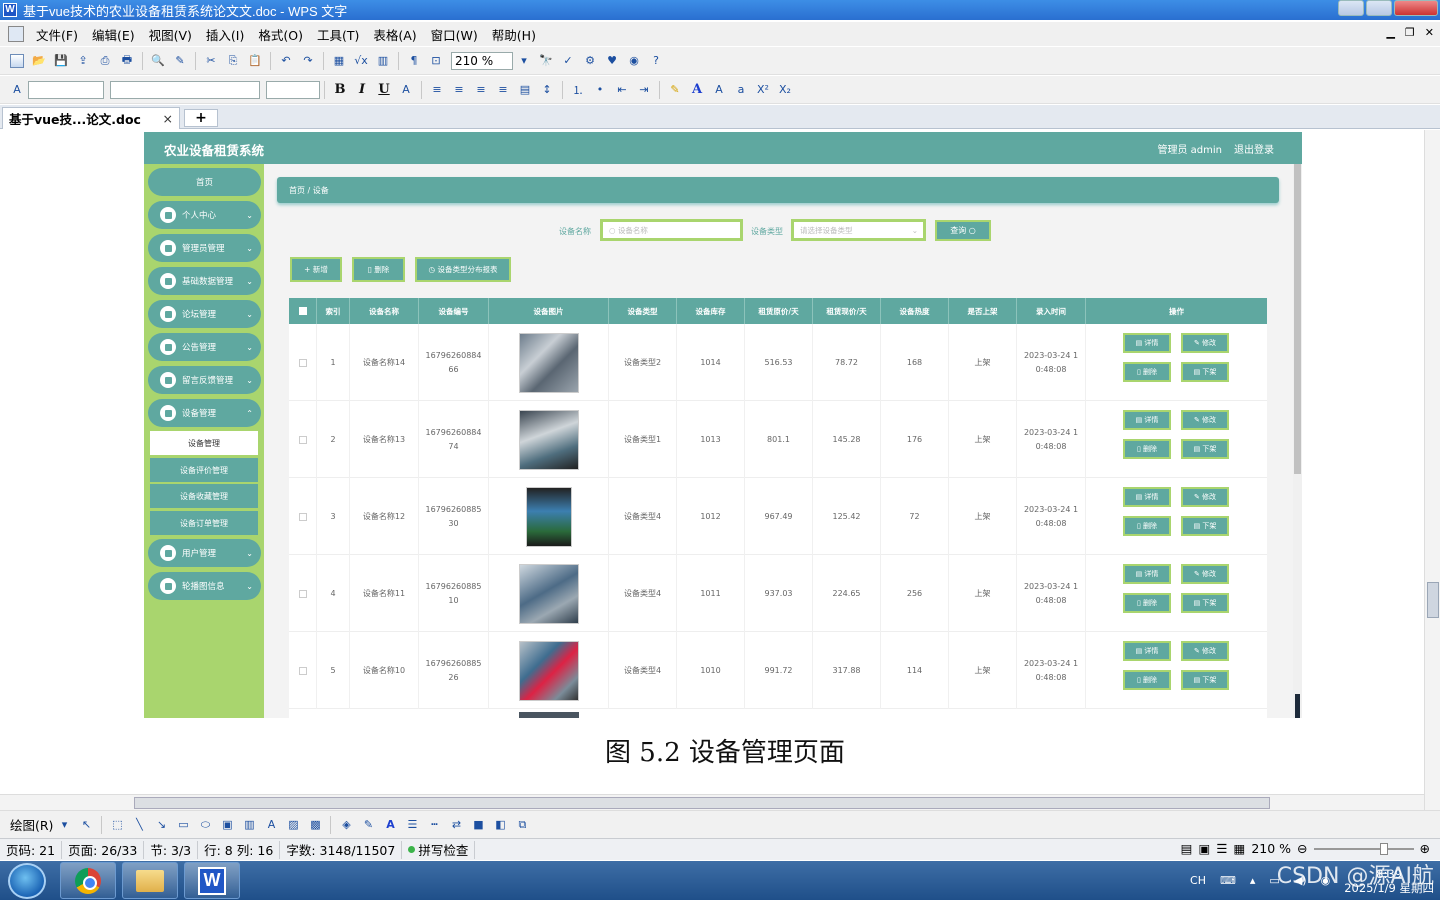 The height and width of the screenshot is (900, 1440). I want to click on line-color-icon: ✎, so click(368, 825).